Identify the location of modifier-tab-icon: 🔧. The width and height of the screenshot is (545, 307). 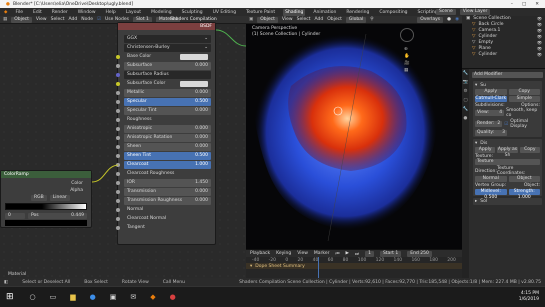
(465, 109).